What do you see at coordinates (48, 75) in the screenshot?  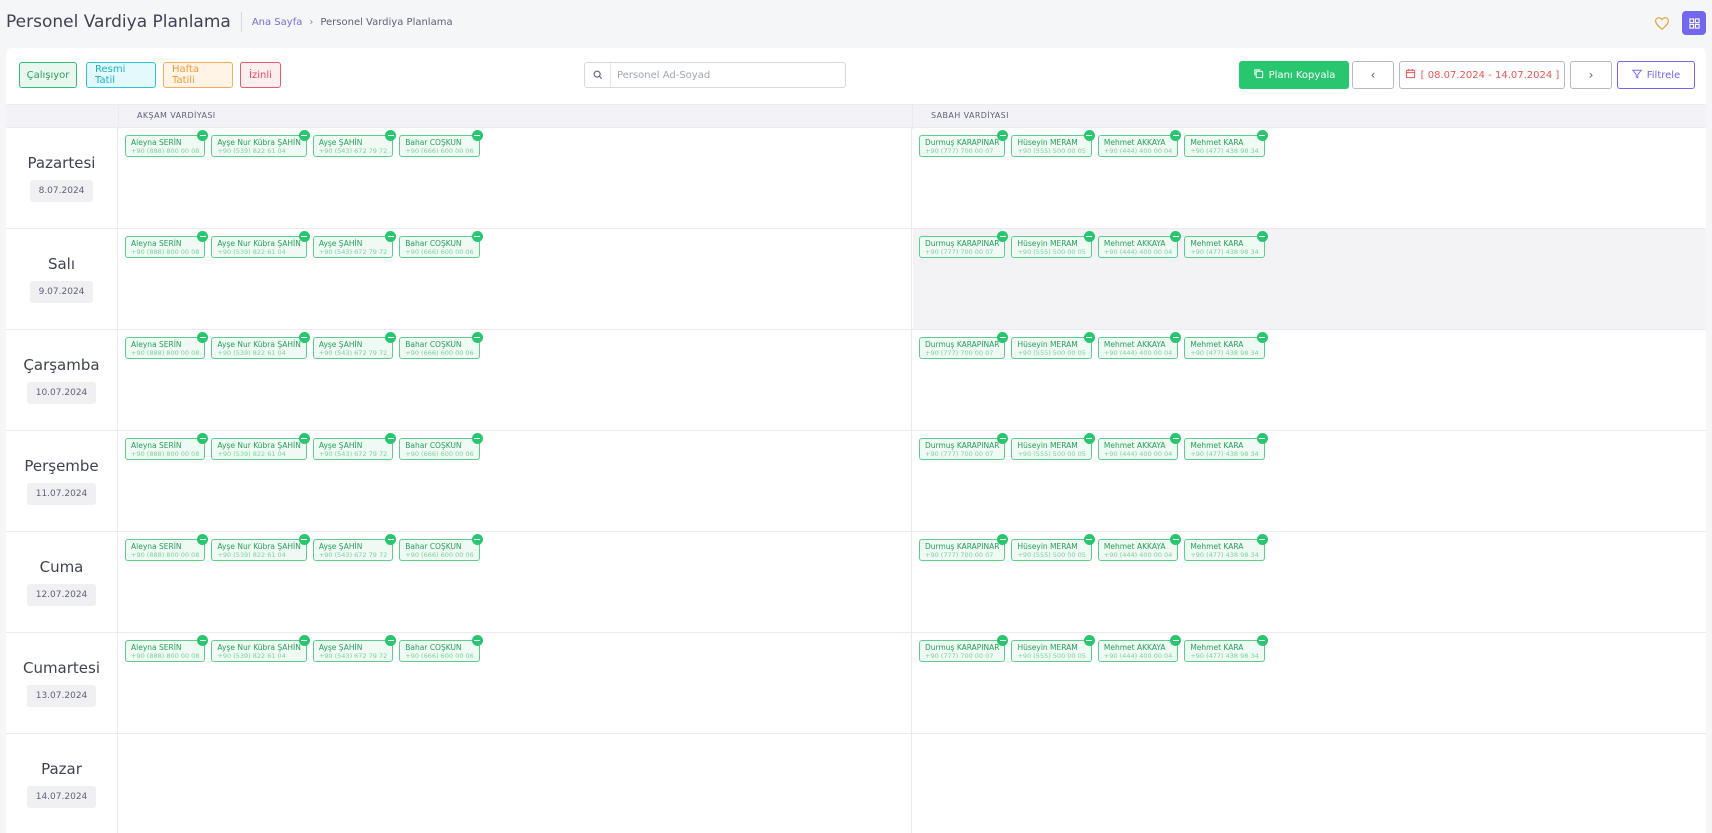 I see `legend-working: Çalışıyor` at bounding box center [48, 75].